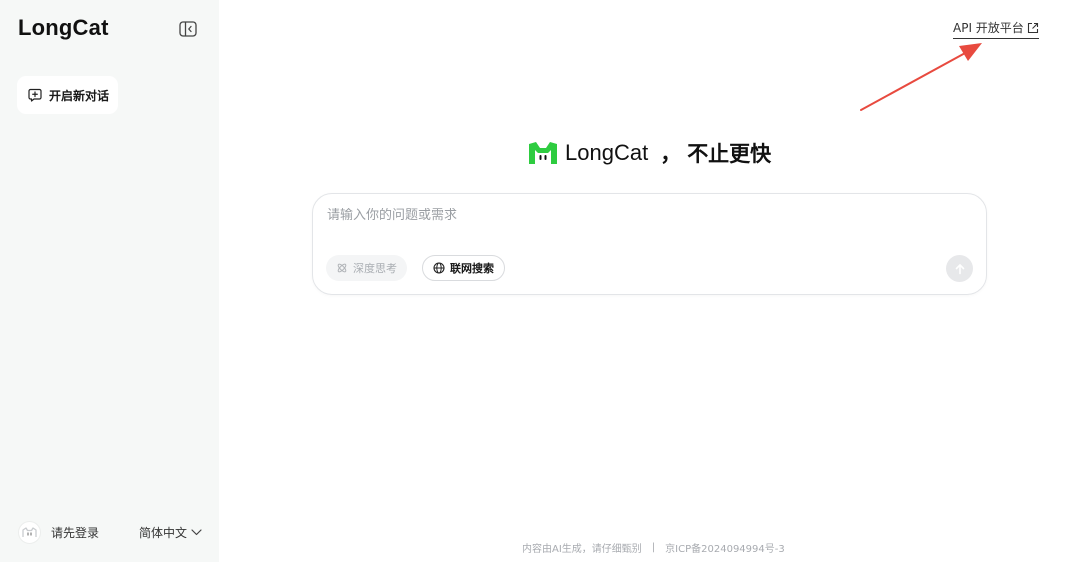 The width and height of the screenshot is (1080, 562). What do you see at coordinates (543, 153) in the screenshot?
I see `longcat-logo-icon` at bounding box center [543, 153].